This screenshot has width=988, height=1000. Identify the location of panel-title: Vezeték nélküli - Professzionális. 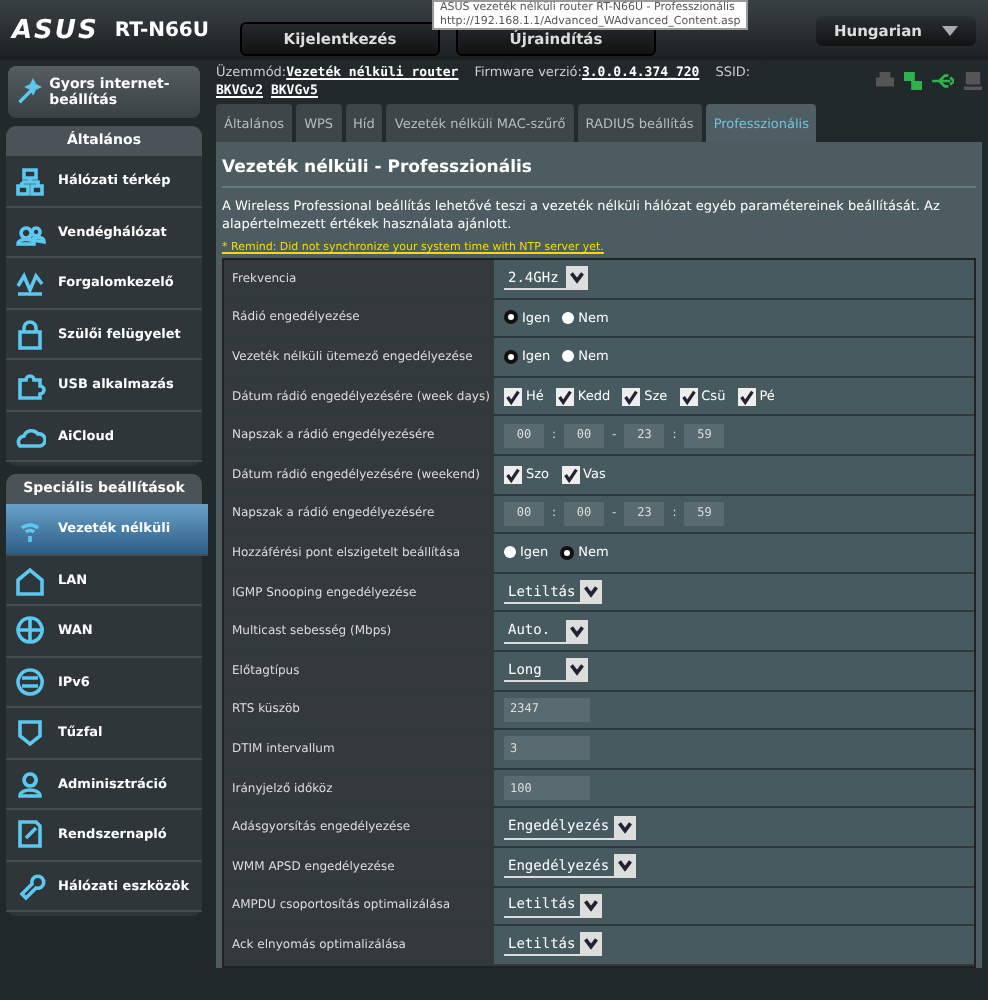
(378, 169).